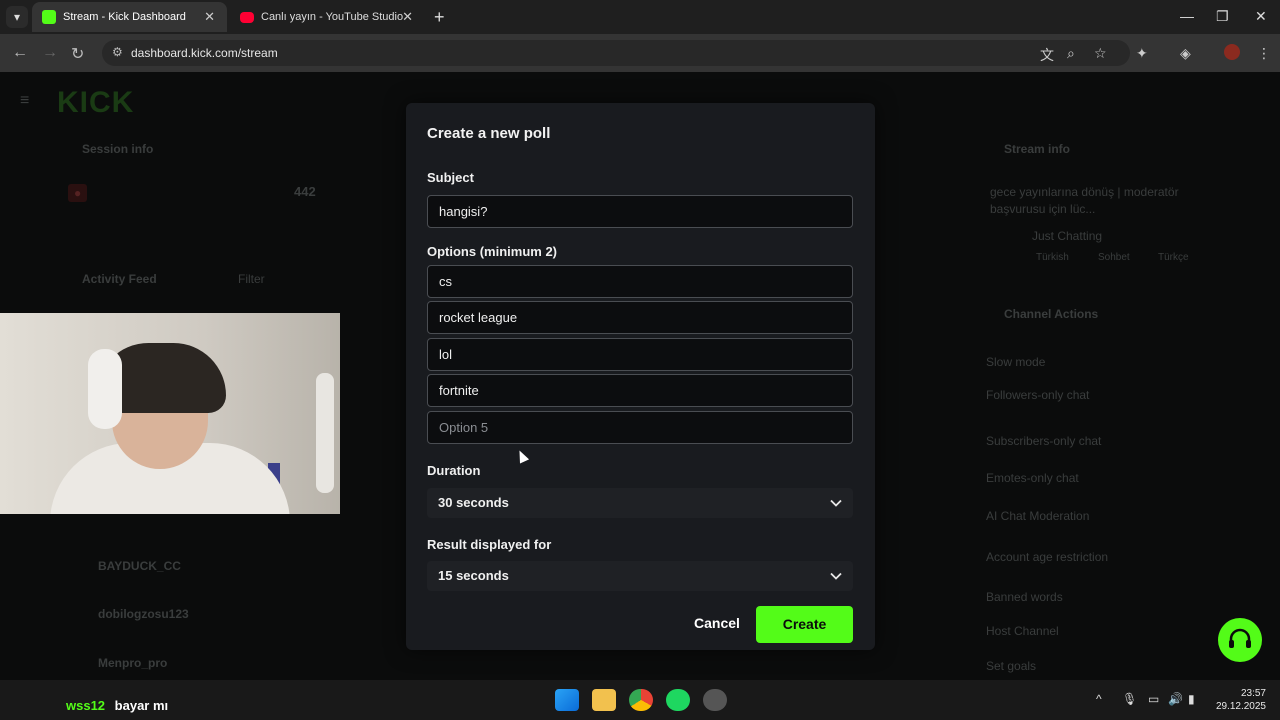 This screenshot has height=720, width=1280. What do you see at coordinates (204, 53) in the screenshot?
I see `url-text: dashboard.kick.com/stream` at bounding box center [204, 53].